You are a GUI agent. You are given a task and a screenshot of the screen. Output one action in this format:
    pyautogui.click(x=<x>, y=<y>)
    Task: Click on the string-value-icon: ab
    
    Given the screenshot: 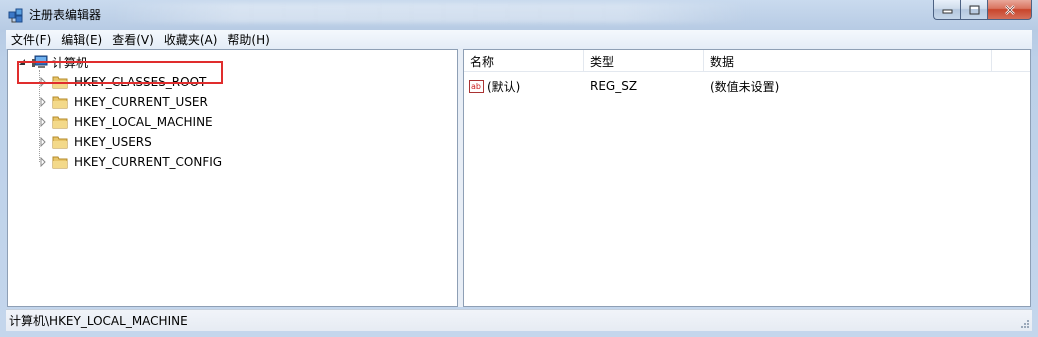 What is the action you would take?
    pyautogui.click(x=476, y=86)
    